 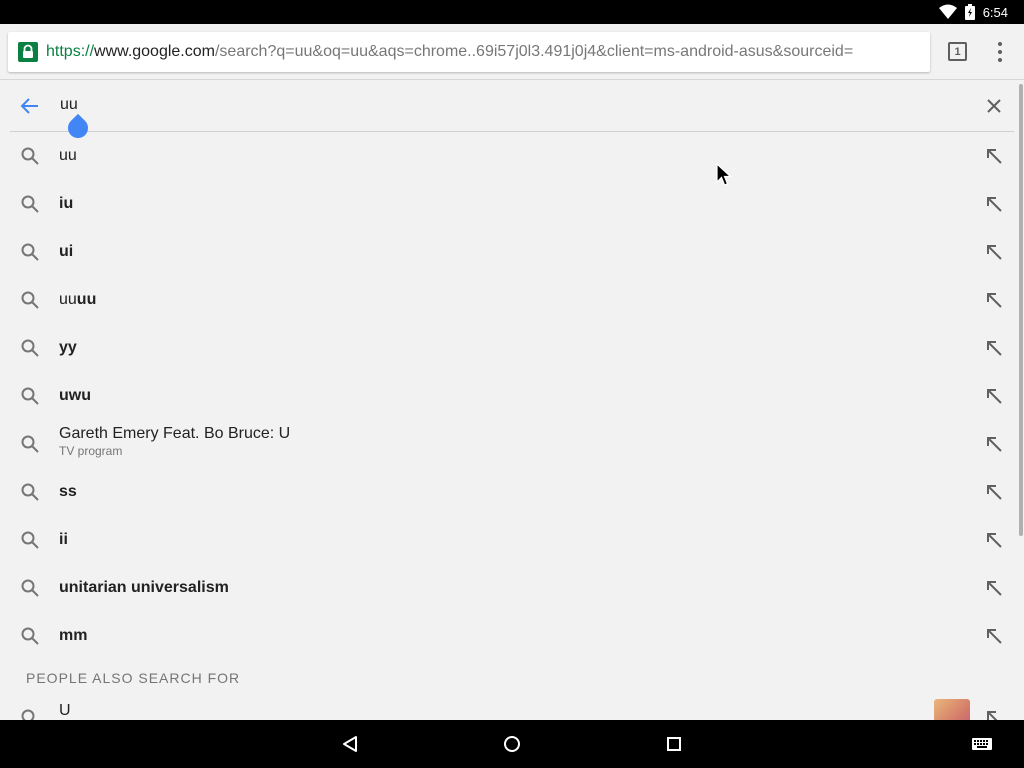 I want to click on suggestion-text: unitarian universalism, so click(x=144, y=587).